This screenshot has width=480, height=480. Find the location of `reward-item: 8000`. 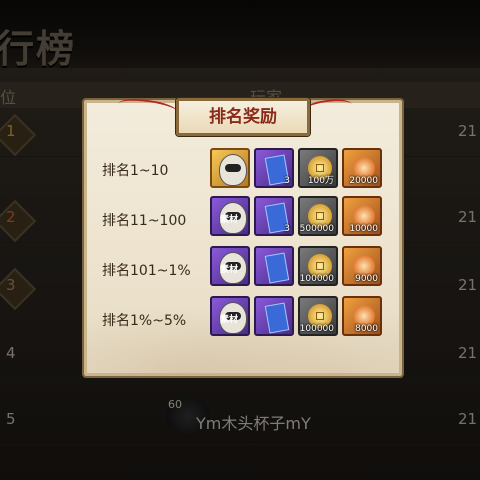

reward-item: 8000 is located at coordinates (362, 316).